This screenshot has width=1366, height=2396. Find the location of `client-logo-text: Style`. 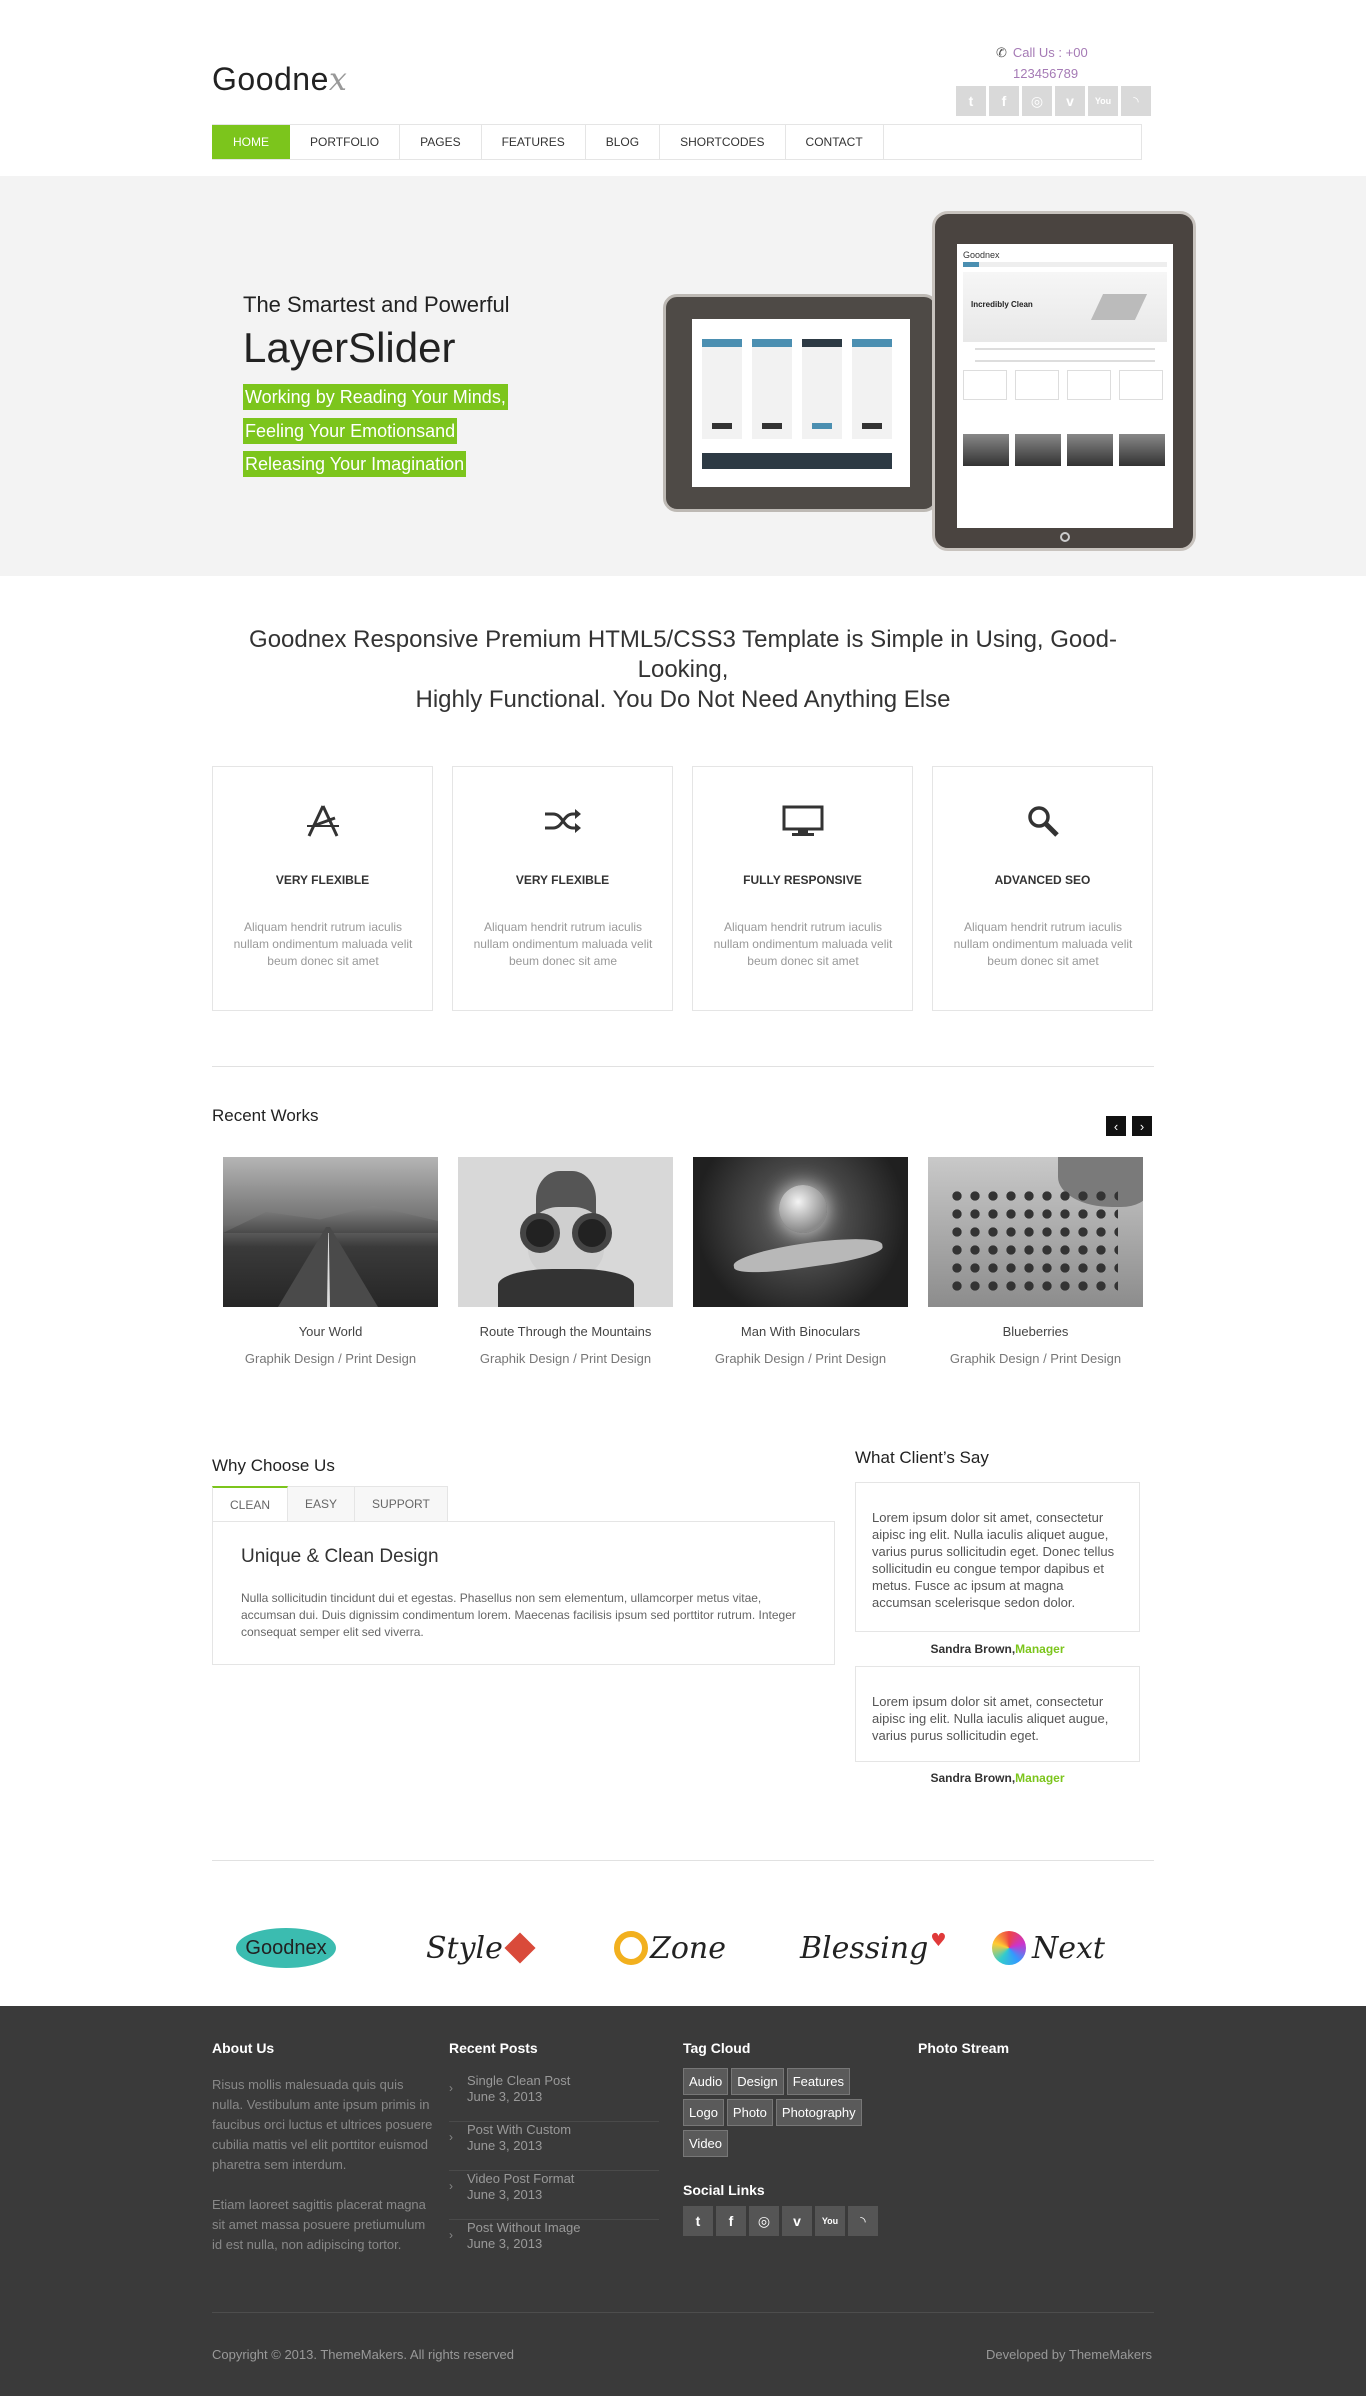

client-logo-text: Style is located at coordinates (464, 1948).